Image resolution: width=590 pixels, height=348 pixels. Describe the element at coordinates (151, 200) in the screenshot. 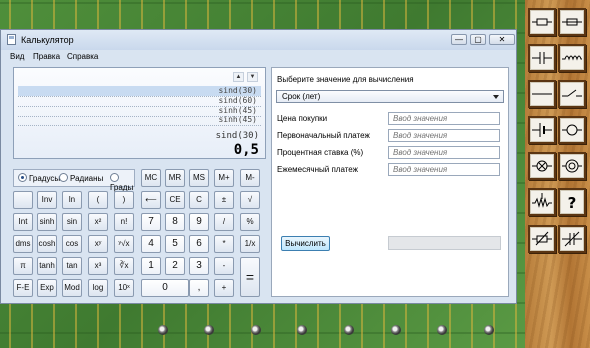

I see `backspace-button: ⟵` at that location.